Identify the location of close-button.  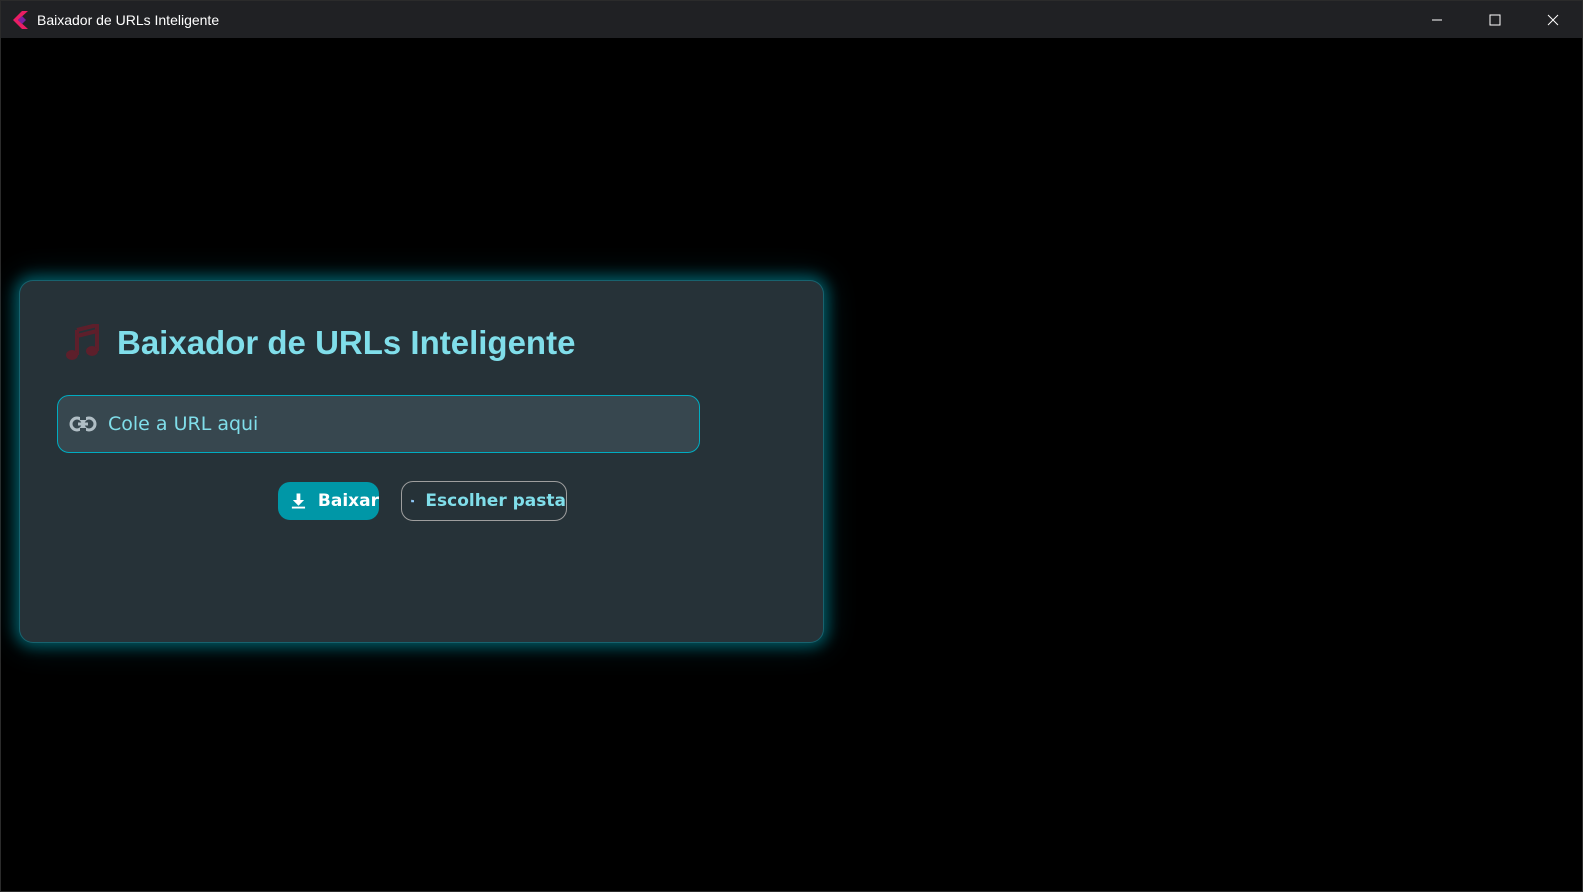
(1553, 19).